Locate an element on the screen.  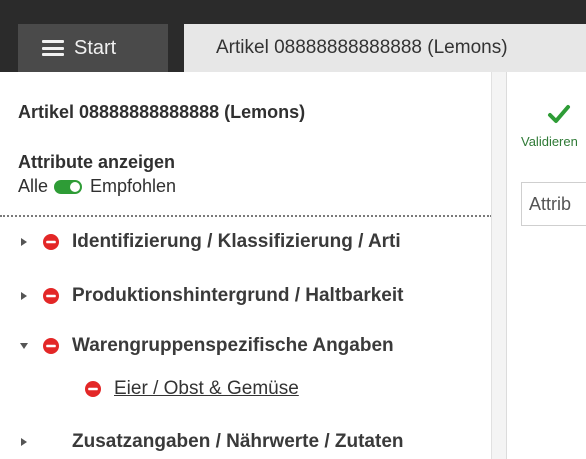
tree-item-label: Produktionshintergrund / Haltbarkeit is located at coordinates (238, 295).